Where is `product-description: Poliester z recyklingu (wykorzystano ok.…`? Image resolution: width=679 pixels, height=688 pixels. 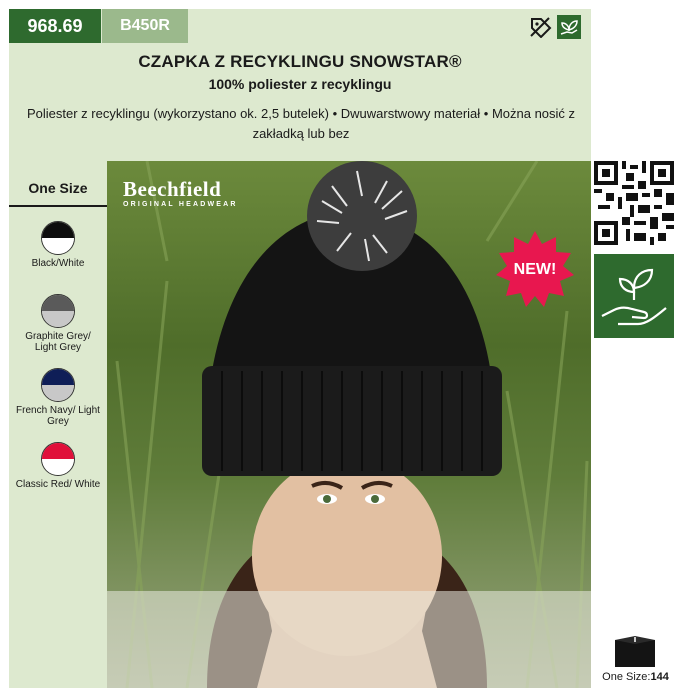
product-description: Poliester z recyklingu (wykorzystano ok.… is located at coordinates (301, 123).